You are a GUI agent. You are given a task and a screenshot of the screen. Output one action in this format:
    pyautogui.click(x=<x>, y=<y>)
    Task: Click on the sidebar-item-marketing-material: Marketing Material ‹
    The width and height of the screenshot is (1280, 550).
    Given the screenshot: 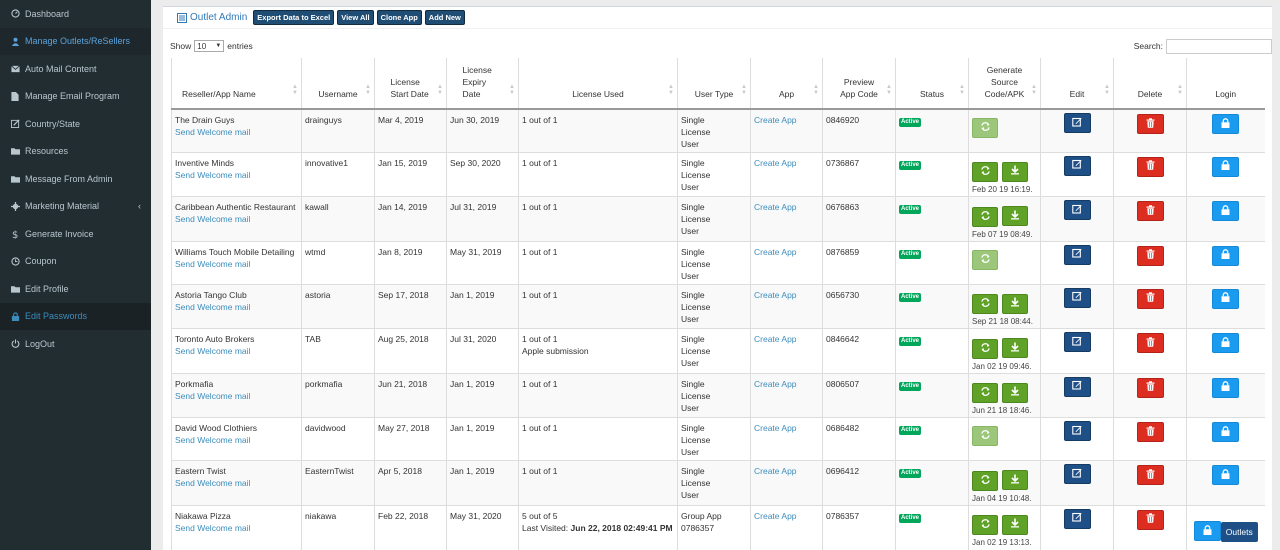 What is the action you would take?
    pyautogui.click(x=75, y=207)
    